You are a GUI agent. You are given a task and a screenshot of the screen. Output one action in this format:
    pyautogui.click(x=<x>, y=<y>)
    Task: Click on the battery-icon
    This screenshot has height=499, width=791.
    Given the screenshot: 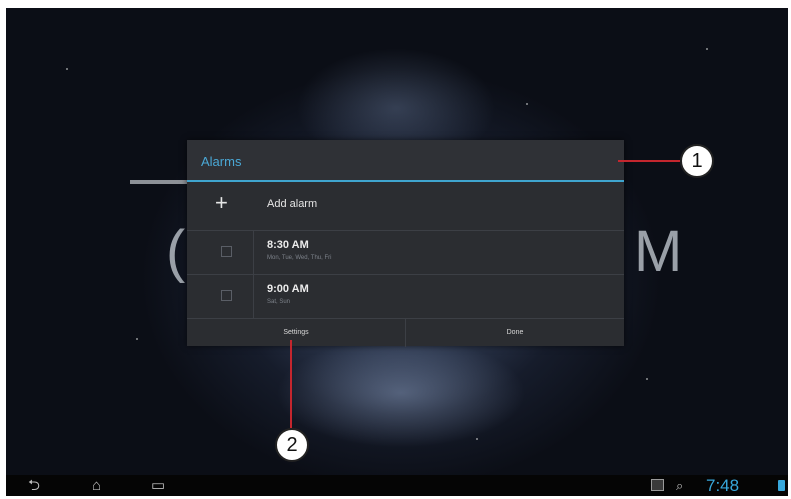 What is the action you would take?
    pyautogui.click(x=781, y=485)
    